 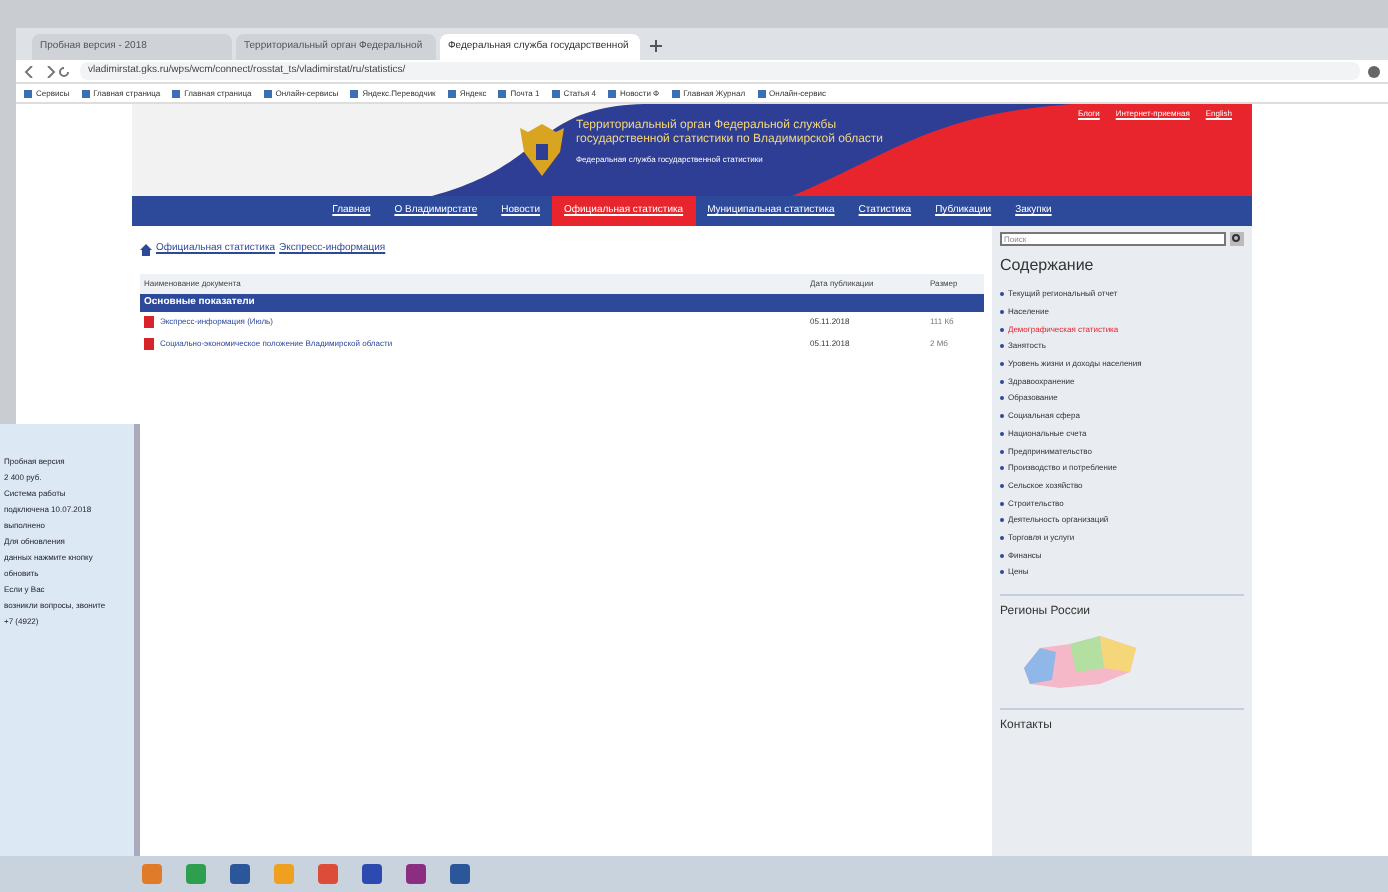 What do you see at coordinates (542, 150) in the screenshot?
I see `emblem-icon` at bounding box center [542, 150].